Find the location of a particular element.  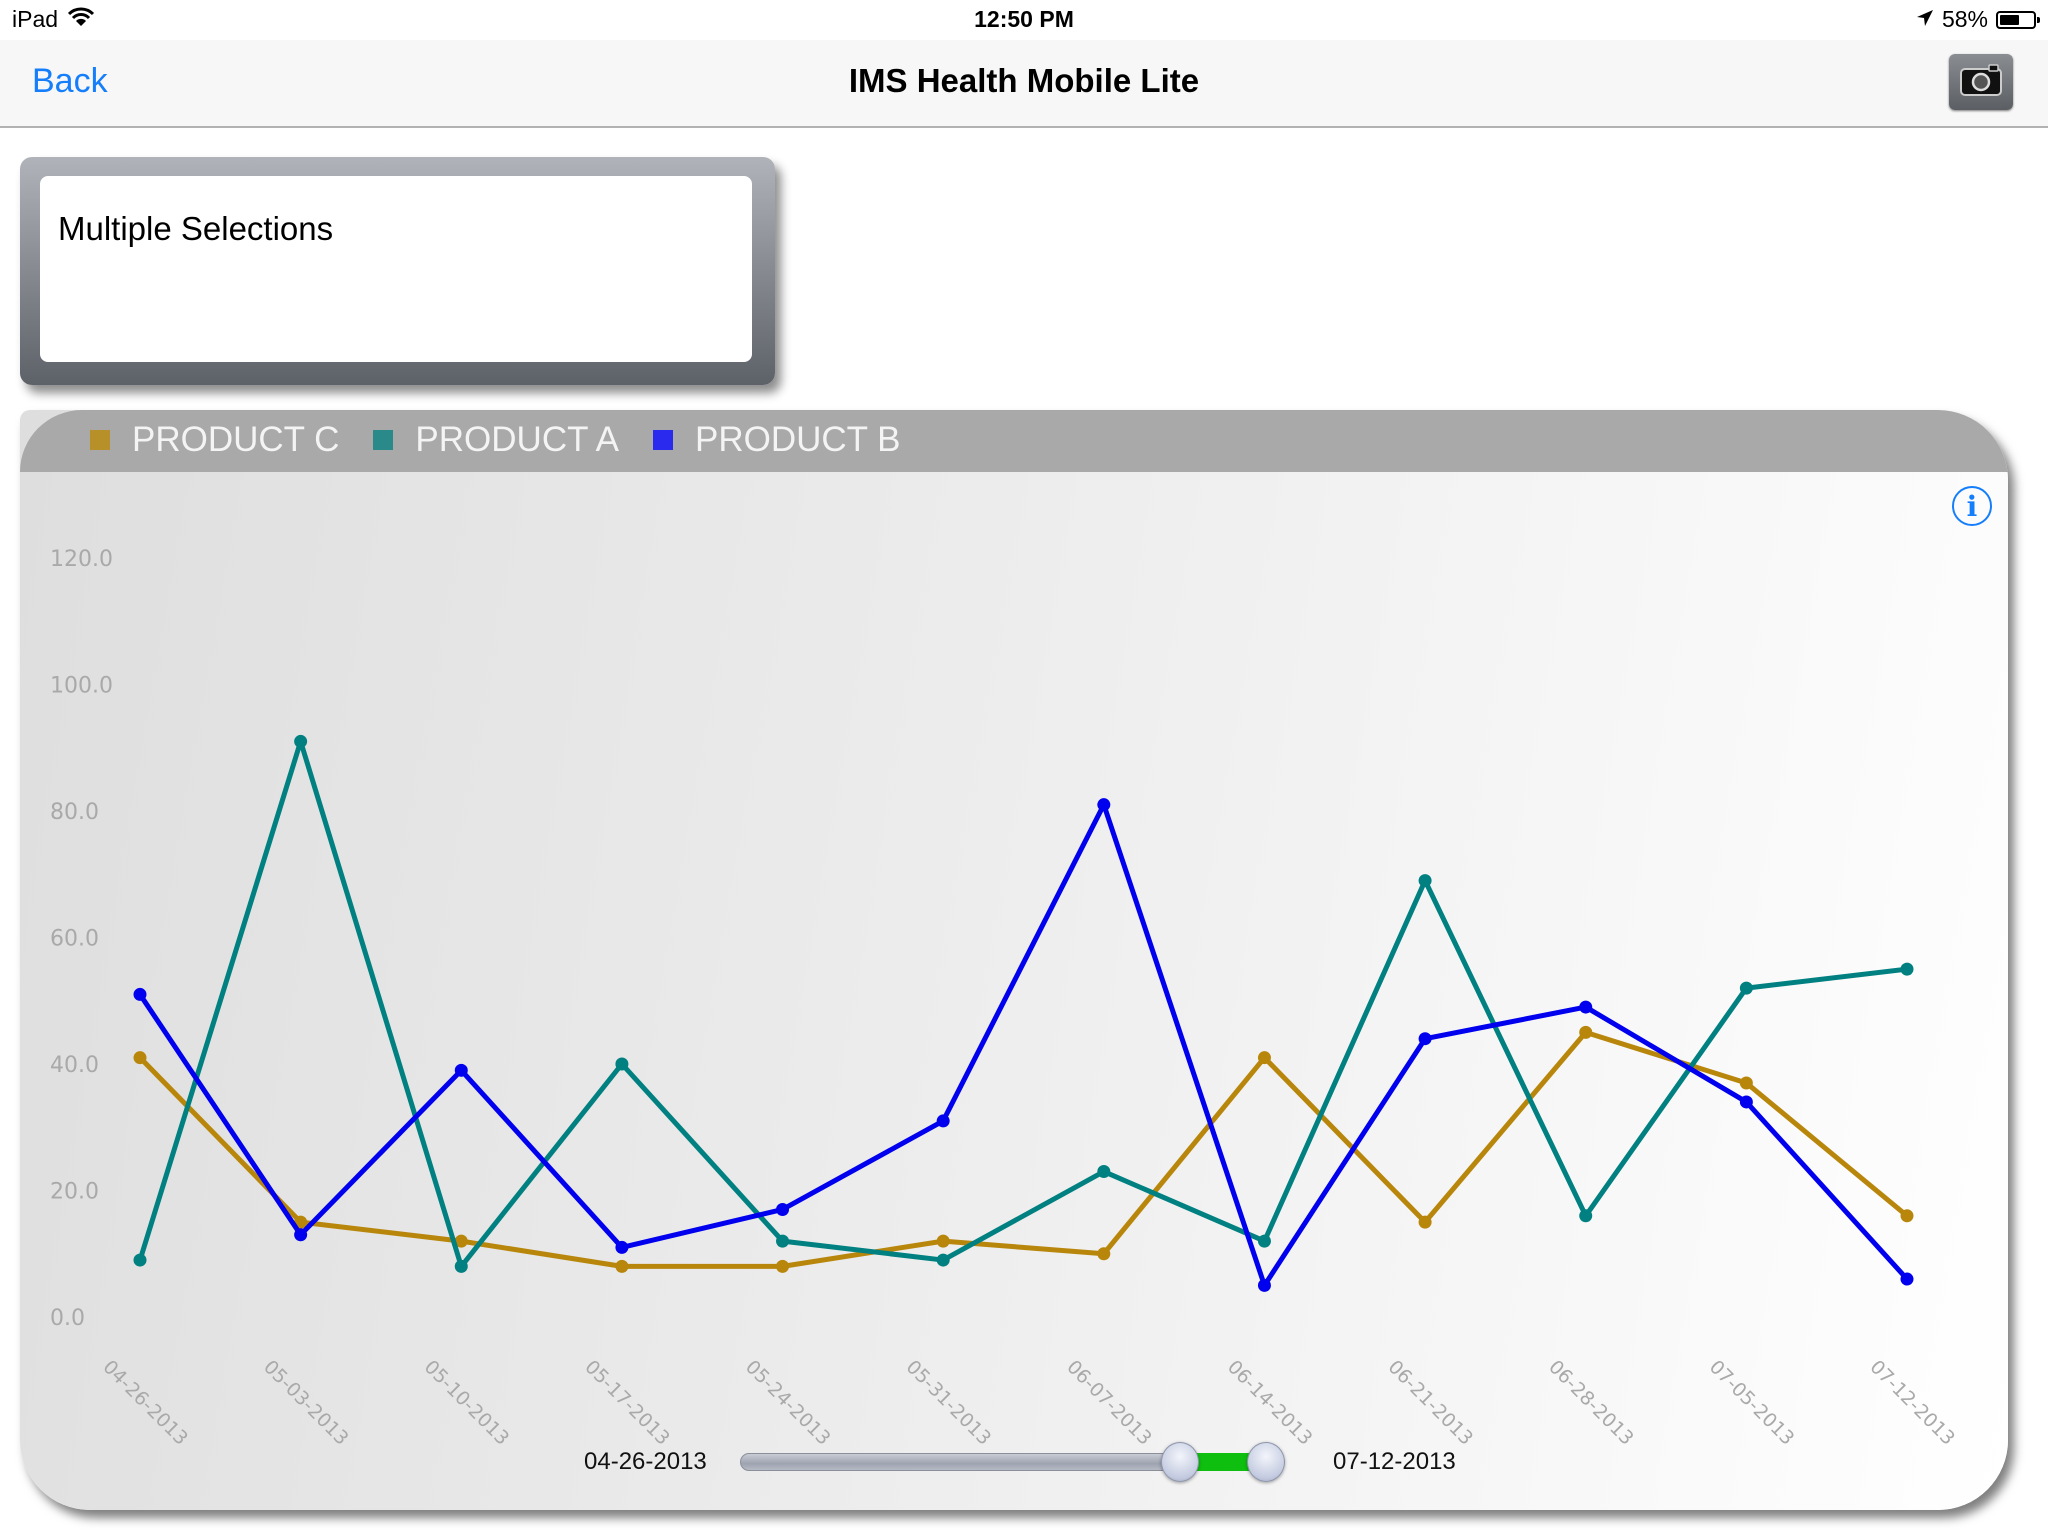

y-tick-label: 100.0 is located at coordinates (81, 686).